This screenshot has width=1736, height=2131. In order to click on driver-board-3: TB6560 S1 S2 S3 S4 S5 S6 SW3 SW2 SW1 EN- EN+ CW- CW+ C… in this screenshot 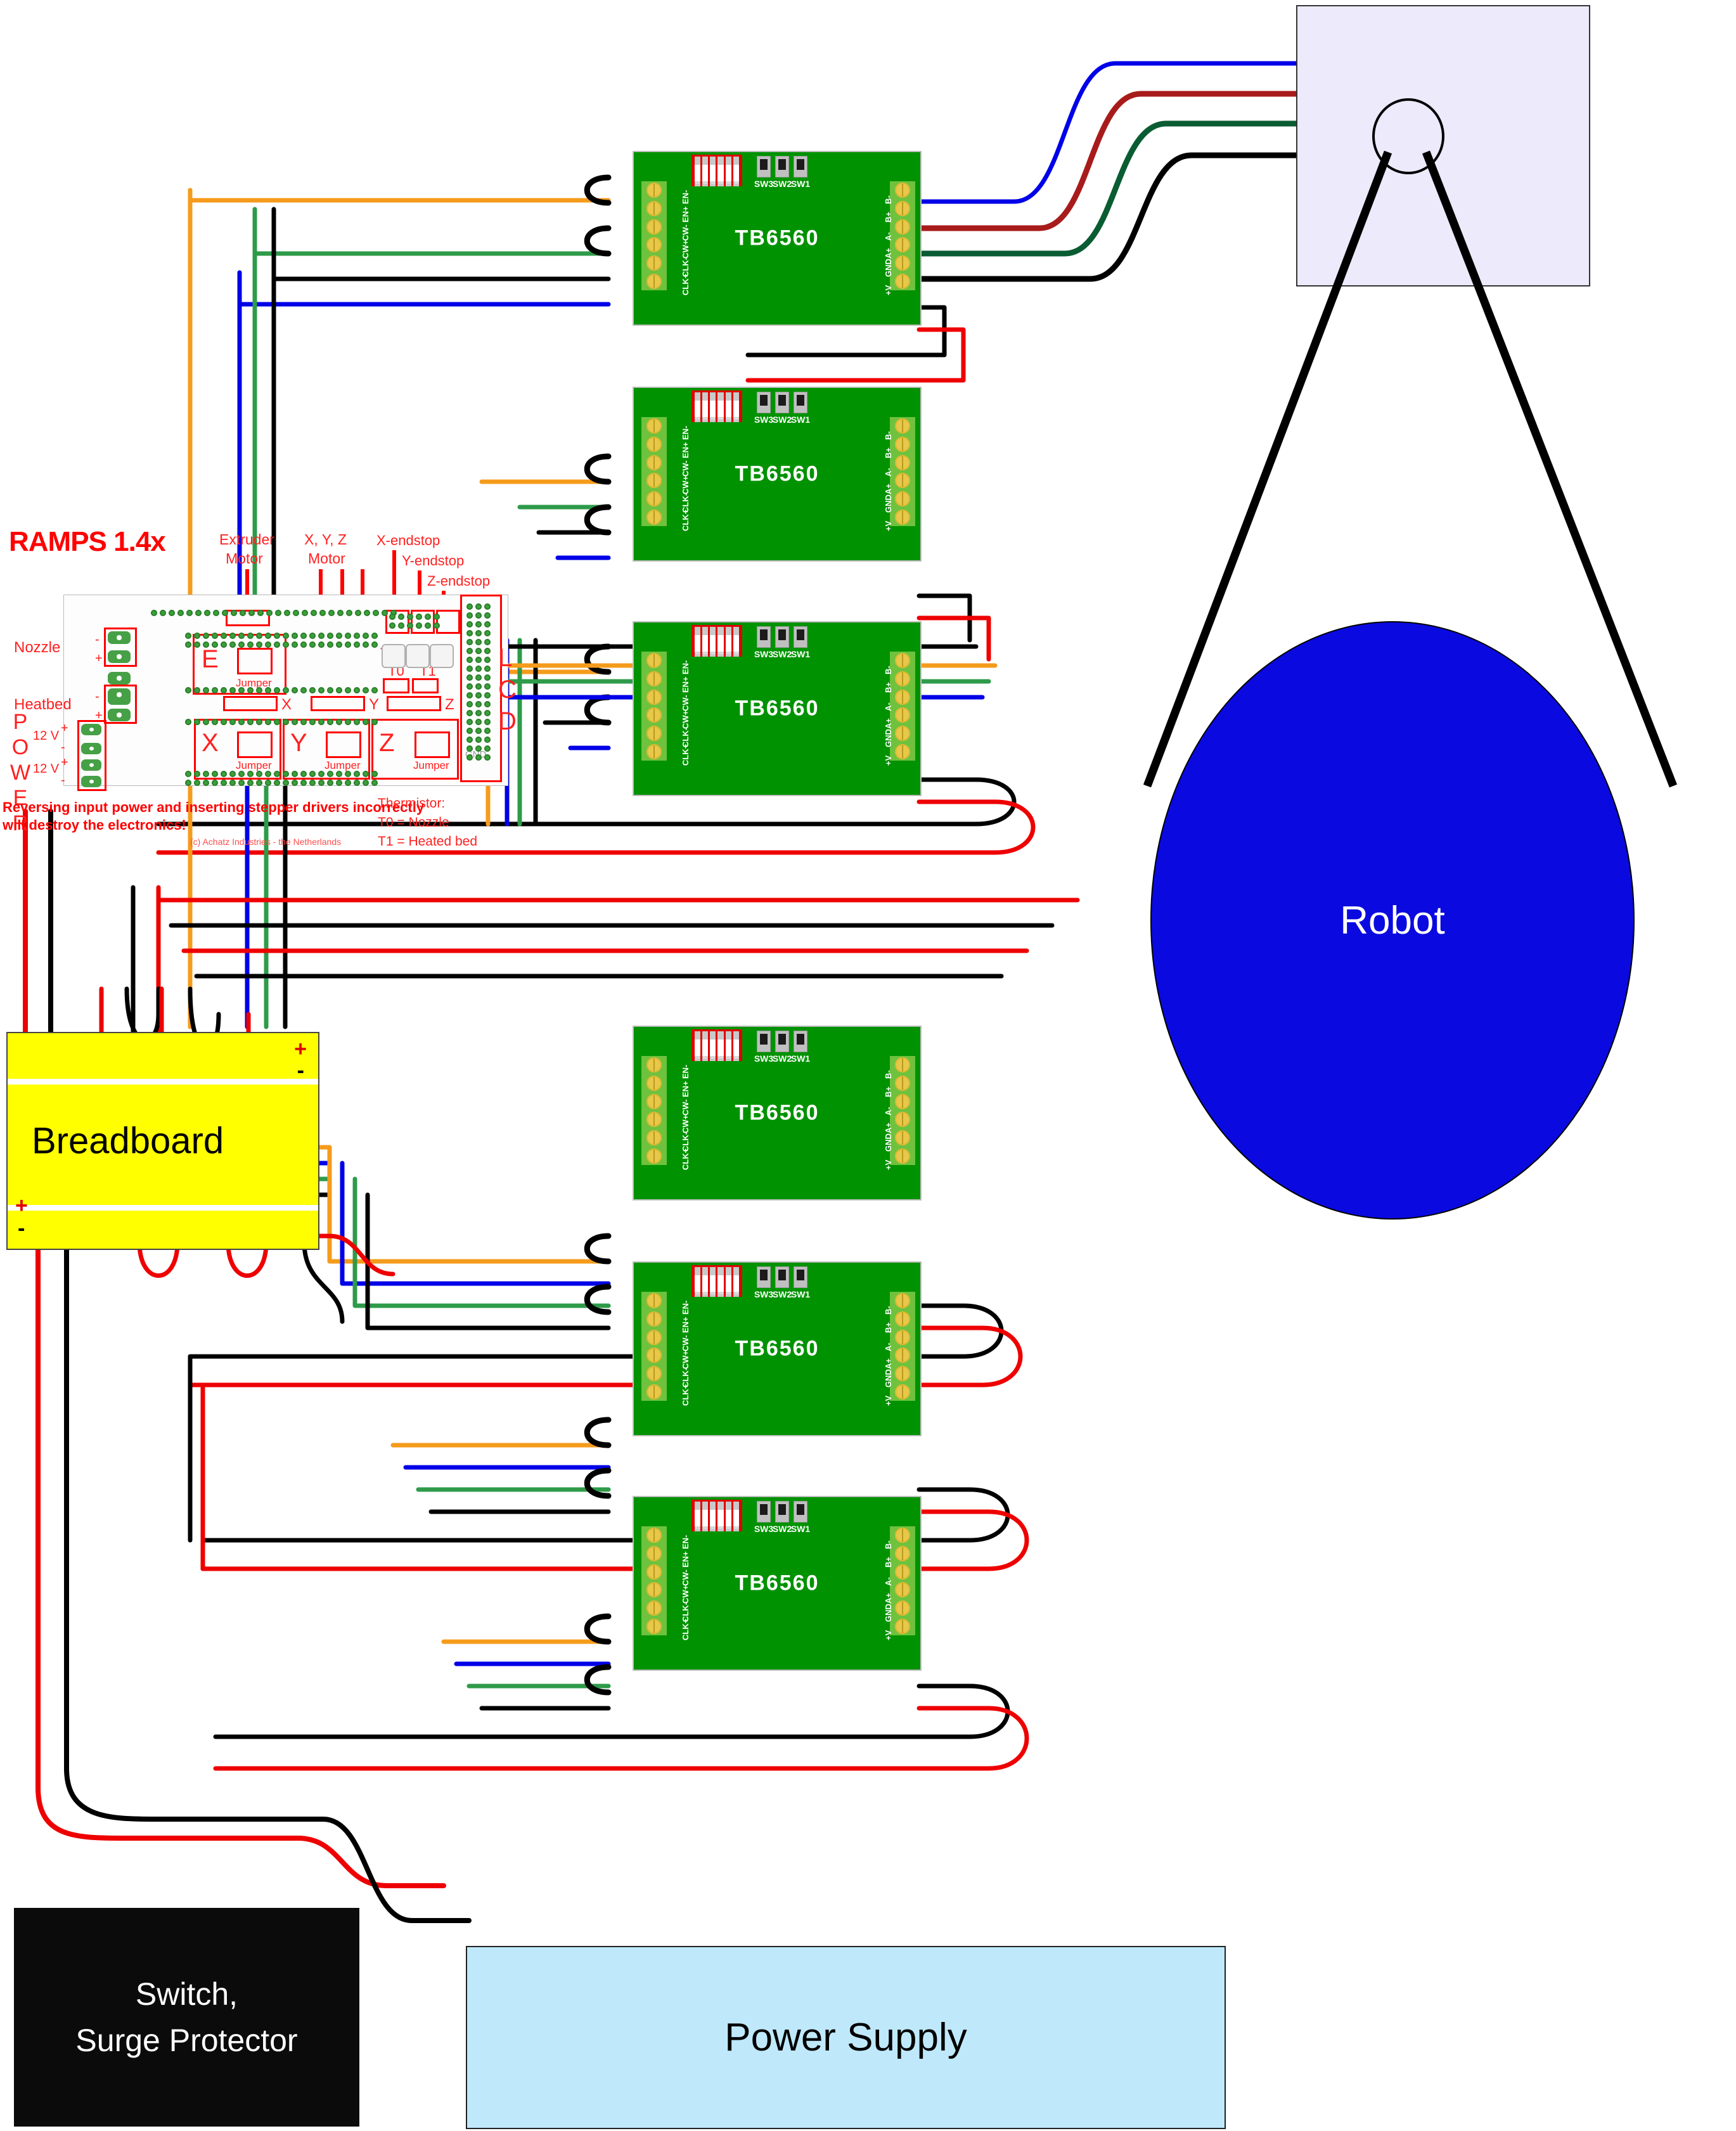, I will do `click(777, 709)`.